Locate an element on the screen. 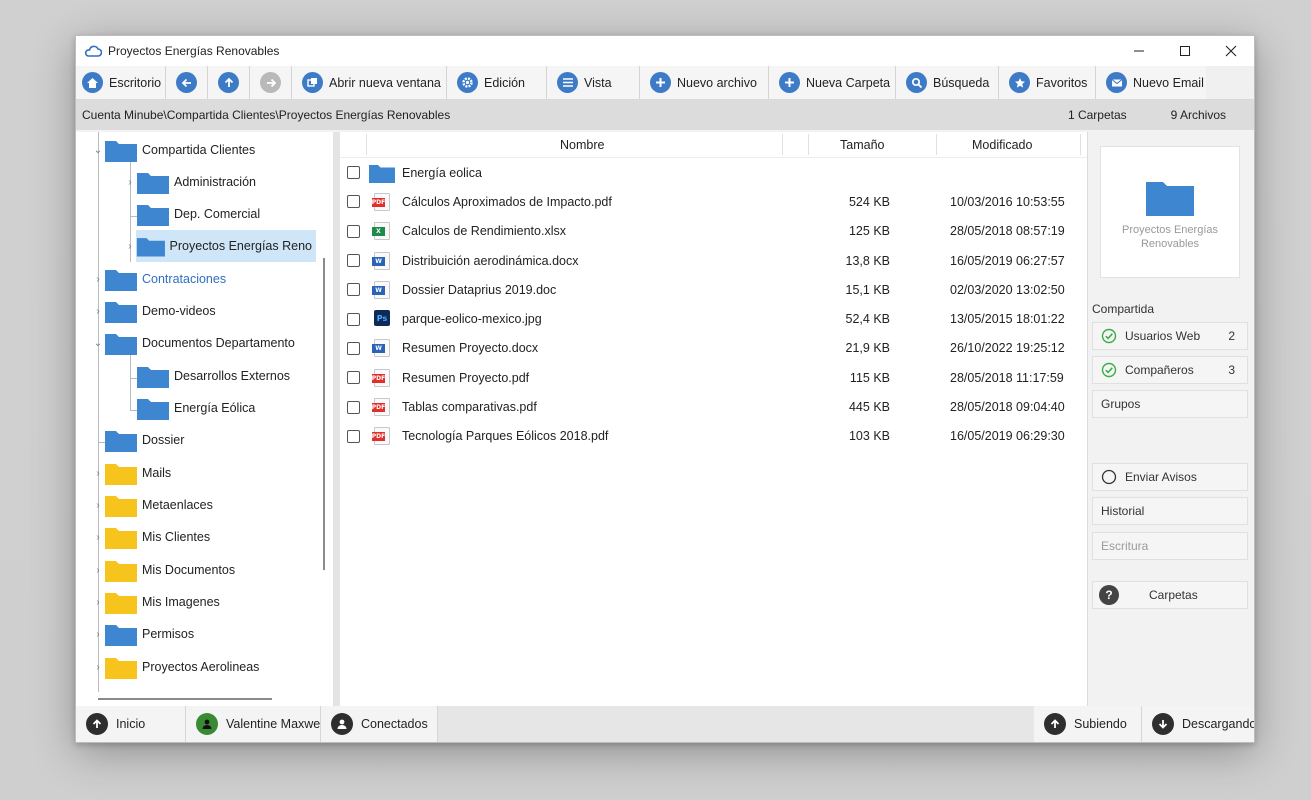 The width and height of the screenshot is (1311, 800). pdf-file-icon: PDF is located at coordinates (382, 407).